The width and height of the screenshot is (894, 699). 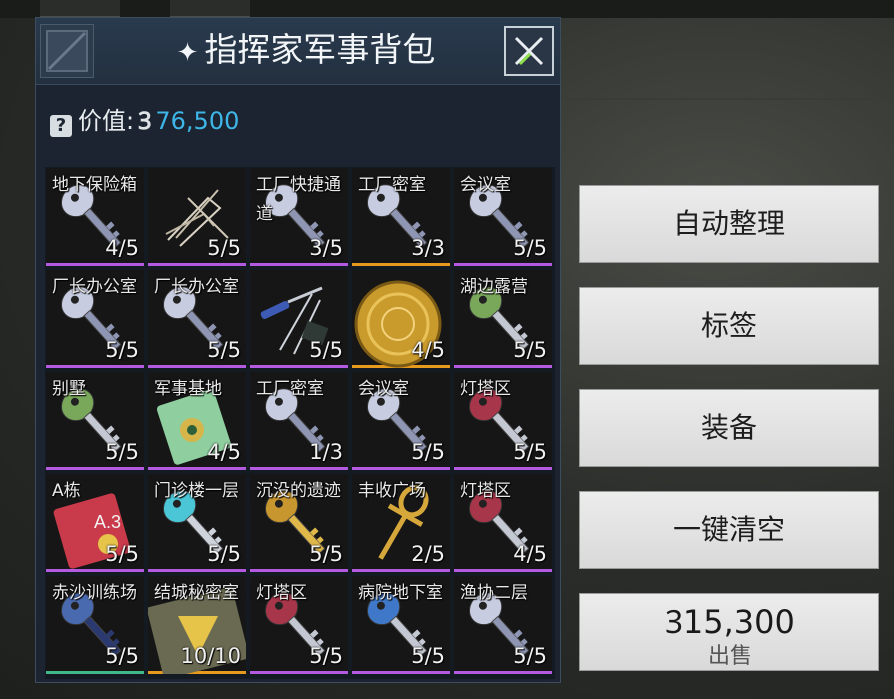 I want to click on panel-title: ✦ 指挥家军事背包, so click(x=306, y=50).